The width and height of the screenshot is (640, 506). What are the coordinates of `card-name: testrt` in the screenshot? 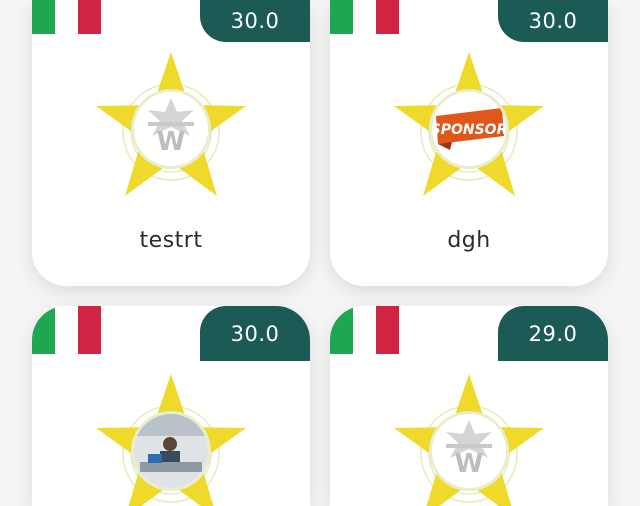 It's located at (171, 240).